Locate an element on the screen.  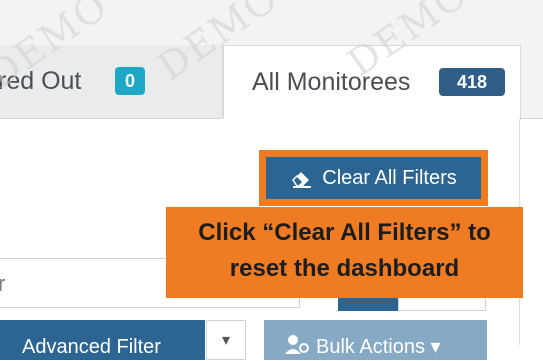
bulk-actions-button: Bulk Actions ▾ is located at coordinates (375, 340).